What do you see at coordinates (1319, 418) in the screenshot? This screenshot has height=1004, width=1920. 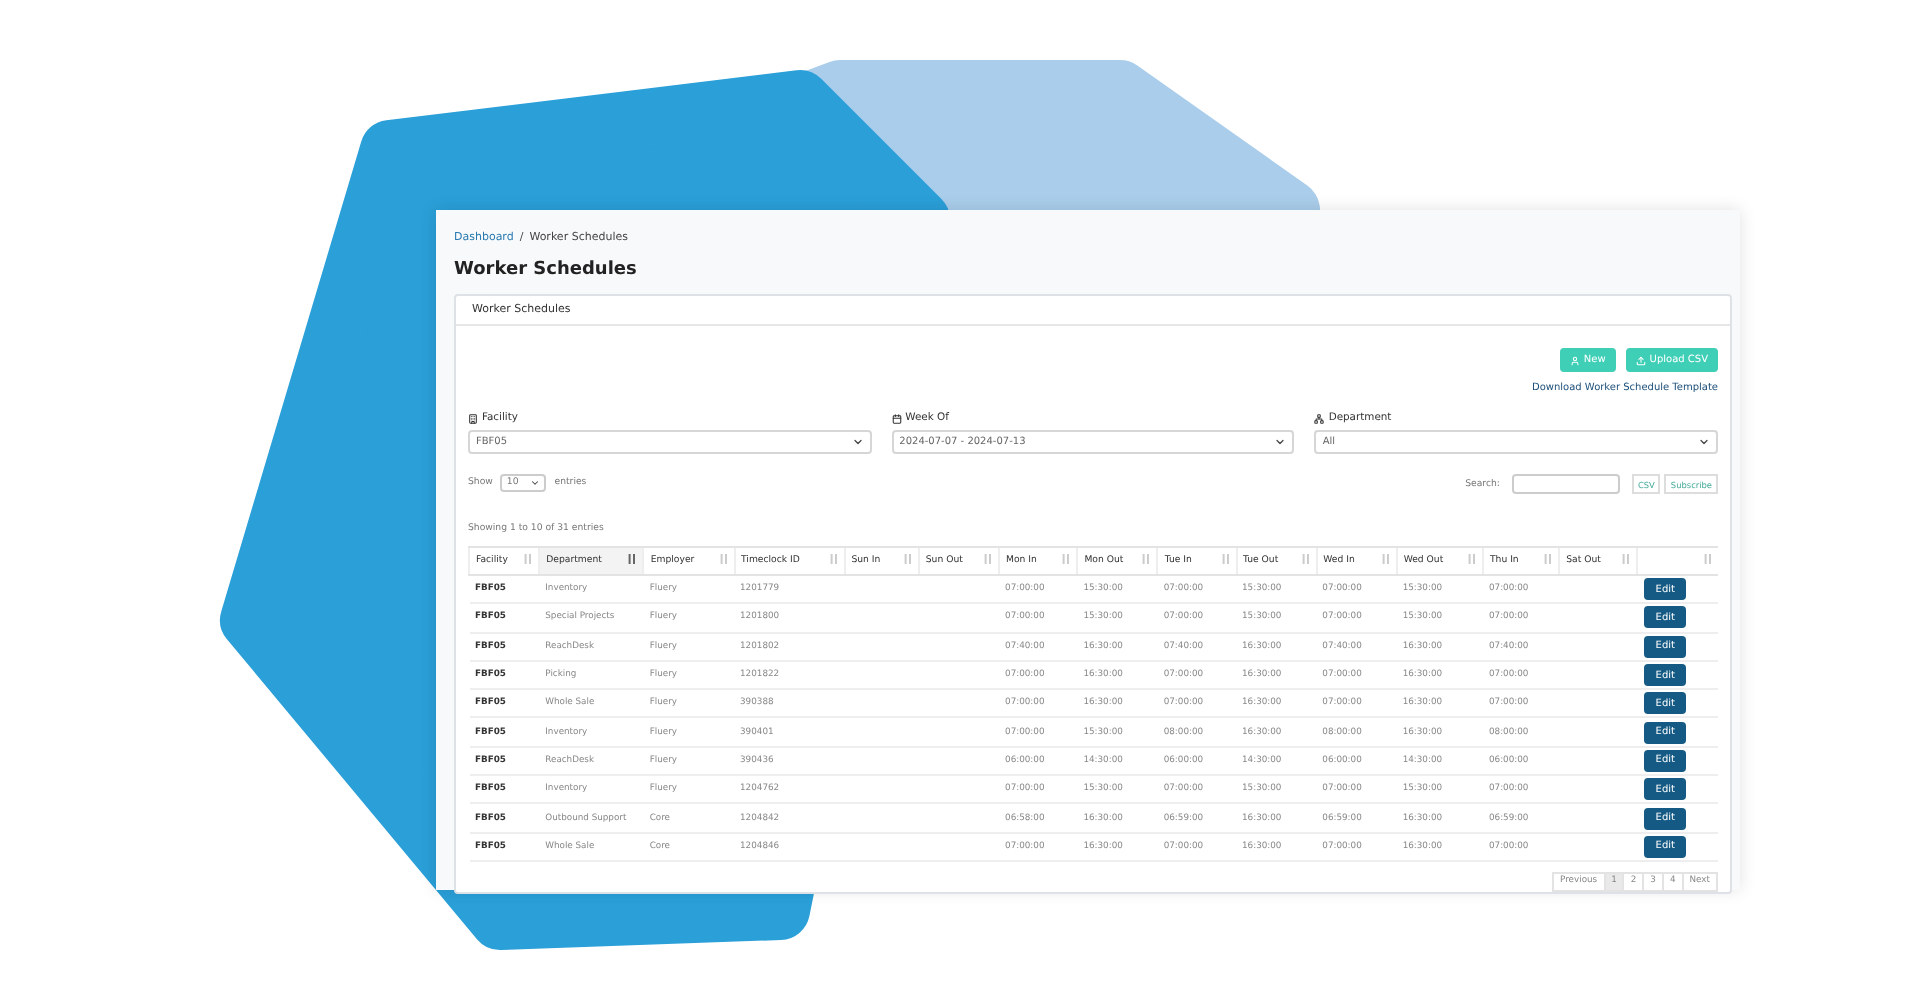 I see `sitemap-icon` at bounding box center [1319, 418].